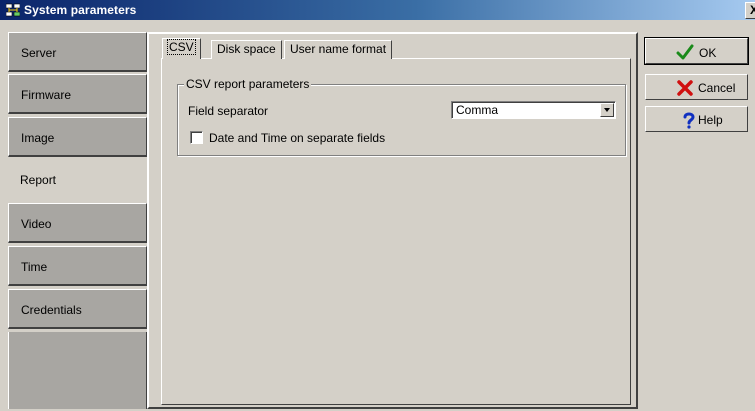 The image size is (755, 411). Describe the element at coordinates (685, 88) in the screenshot. I see `red-x-icon` at that location.